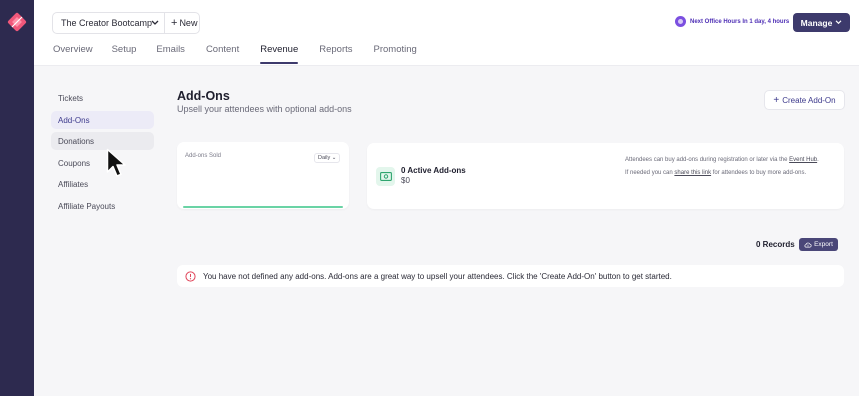  I want to click on new-button-label: New, so click(188, 23).